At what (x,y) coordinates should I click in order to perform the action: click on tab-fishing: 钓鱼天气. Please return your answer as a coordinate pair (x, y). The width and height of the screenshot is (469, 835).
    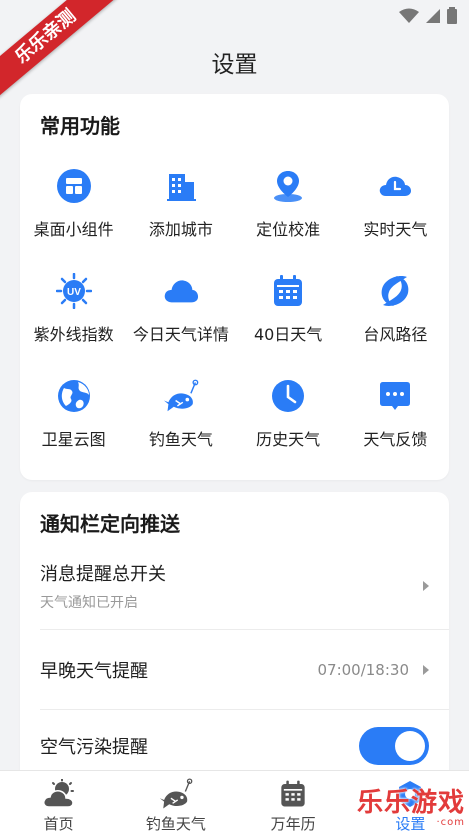
    Looking at the image, I should click on (175, 803).